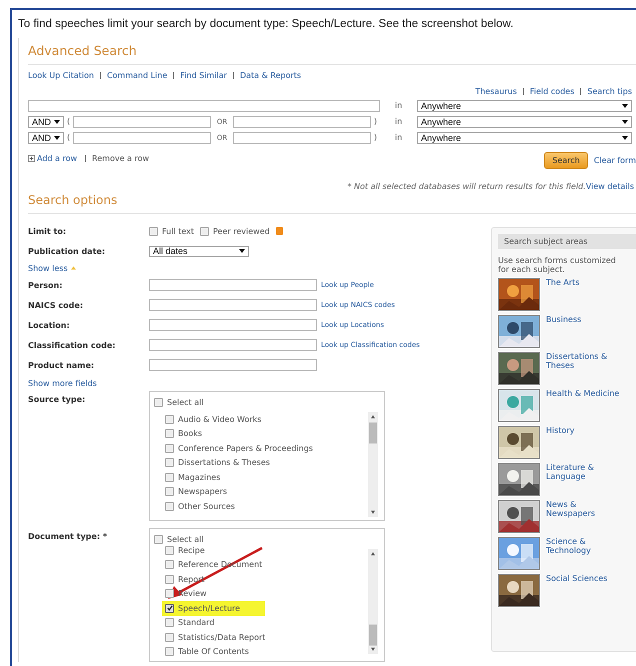 The width and height of the screenshot is (636, 666). Describe the element at coordinates (557, 265) in the screenshot. I see `panel-intro: Use search forms customized for each subject.` at that location.